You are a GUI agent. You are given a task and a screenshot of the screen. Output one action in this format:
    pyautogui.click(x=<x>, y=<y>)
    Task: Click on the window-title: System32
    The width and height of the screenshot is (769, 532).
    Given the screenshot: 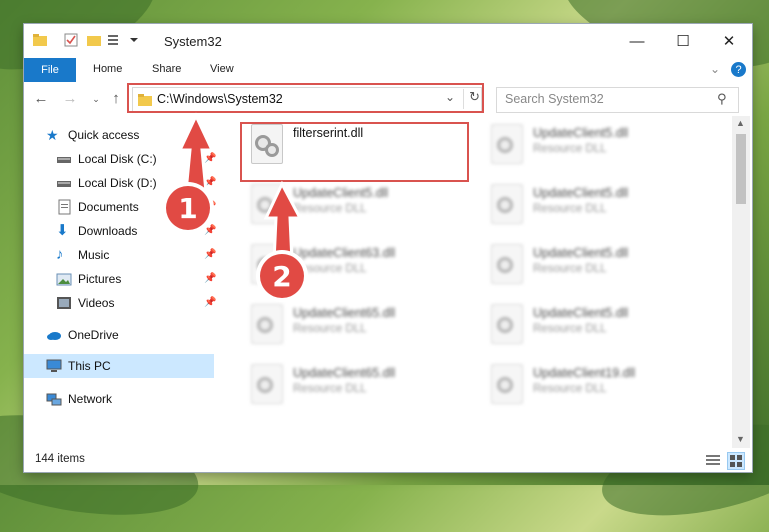 What is the action you would take?
    pyautogui.click(x=193, y=41)
    